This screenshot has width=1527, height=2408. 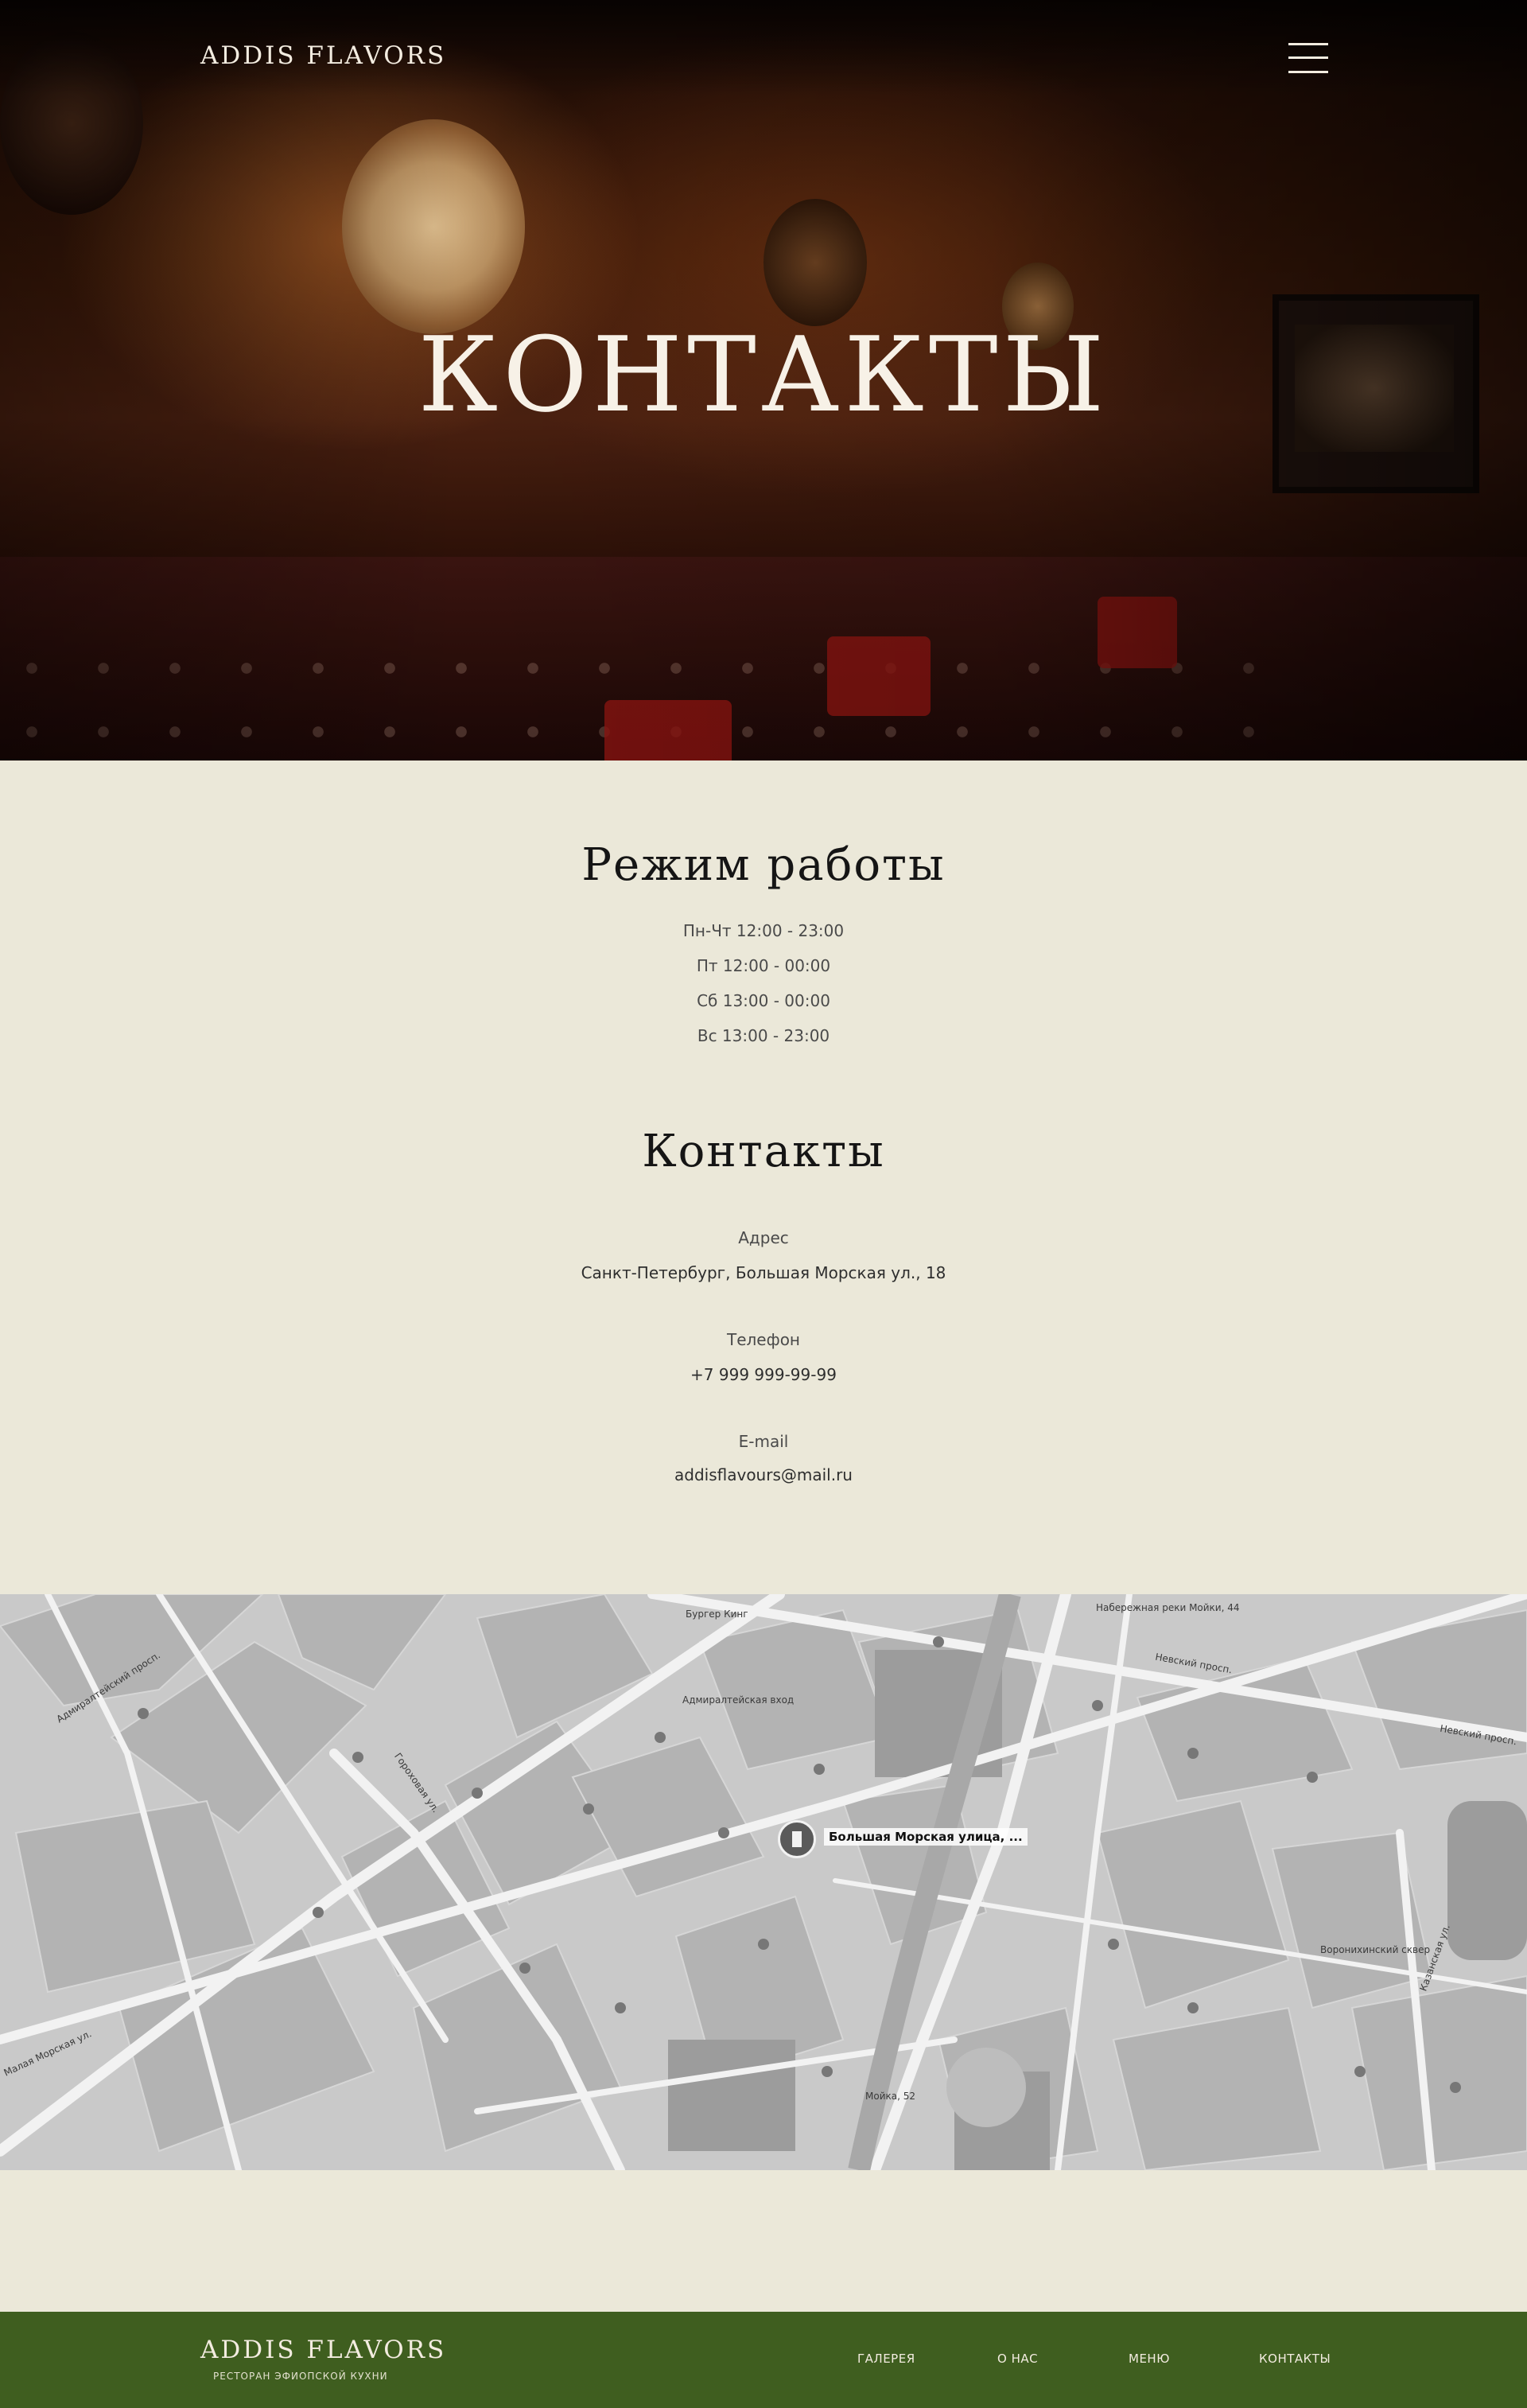 I want to click on map-marker-icon, so click(x=797, y=1839).